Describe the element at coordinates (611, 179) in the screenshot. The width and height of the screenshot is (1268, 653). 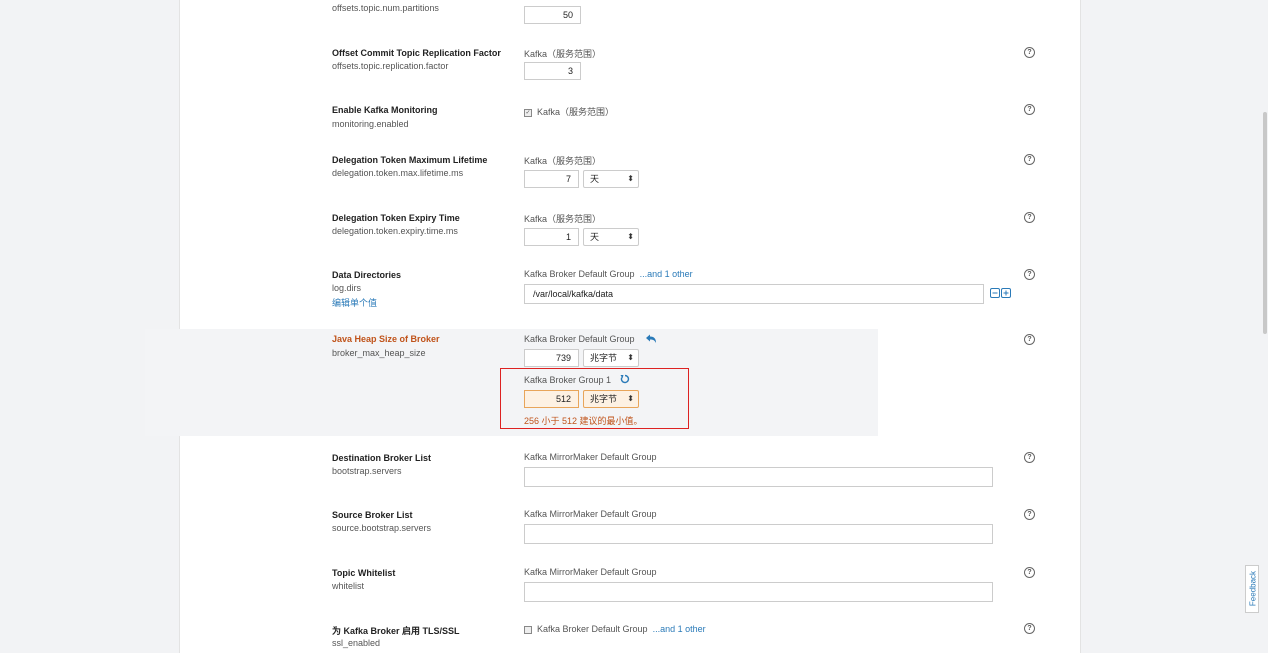
I see `token-max-unit-select: 天 ⬍` at that location.